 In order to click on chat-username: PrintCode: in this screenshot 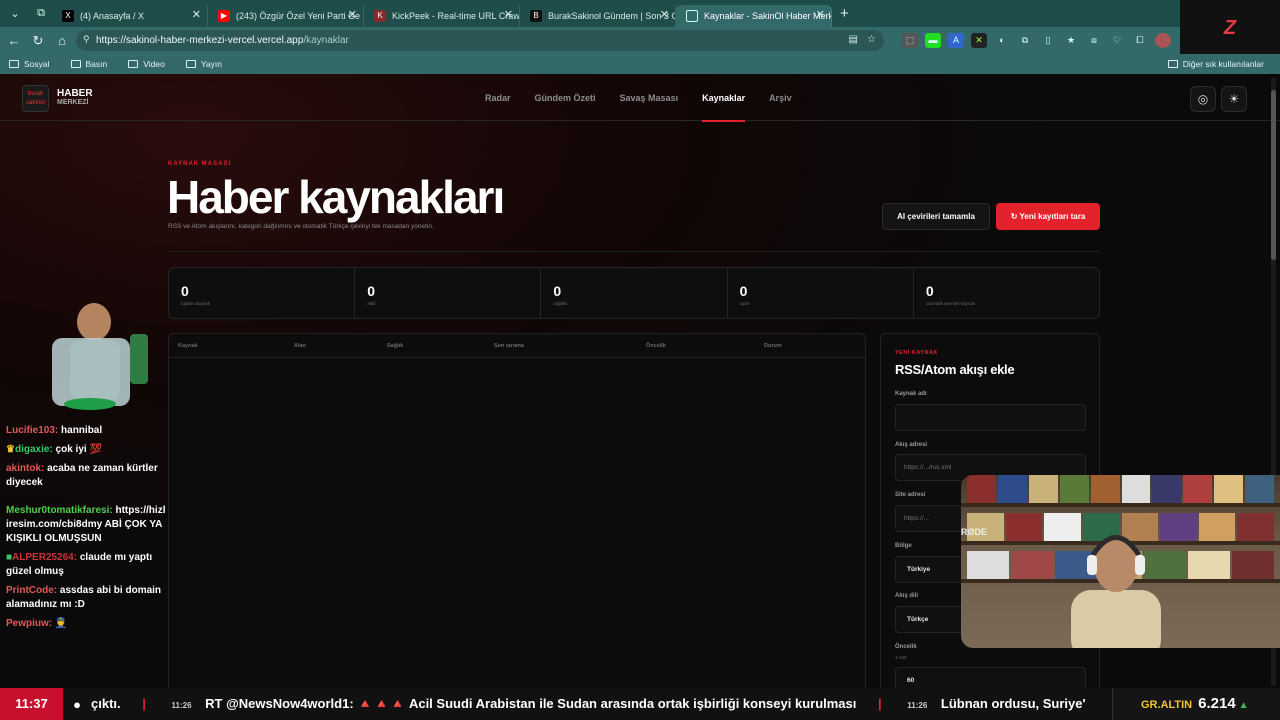, I will do `click(32, 590)`.